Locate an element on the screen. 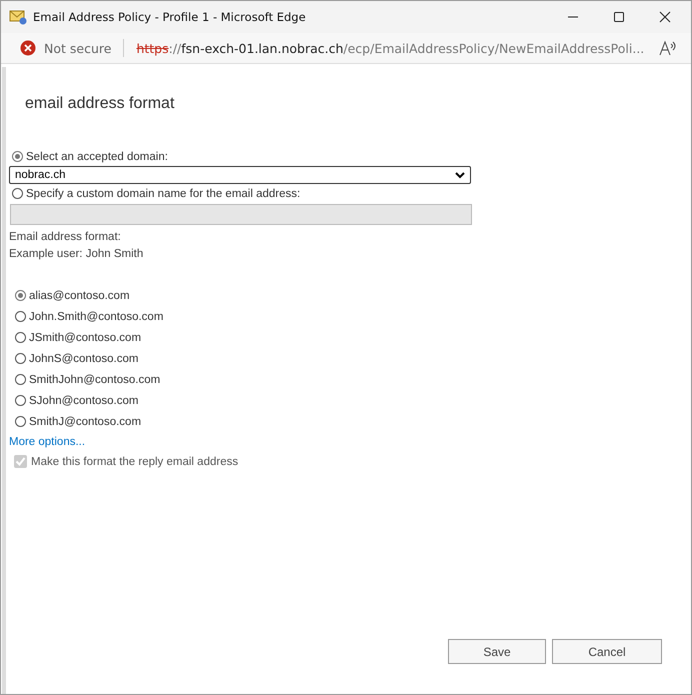 The image size is (692, 695). format-label: Email address format: is located at coordinates (65, 237).